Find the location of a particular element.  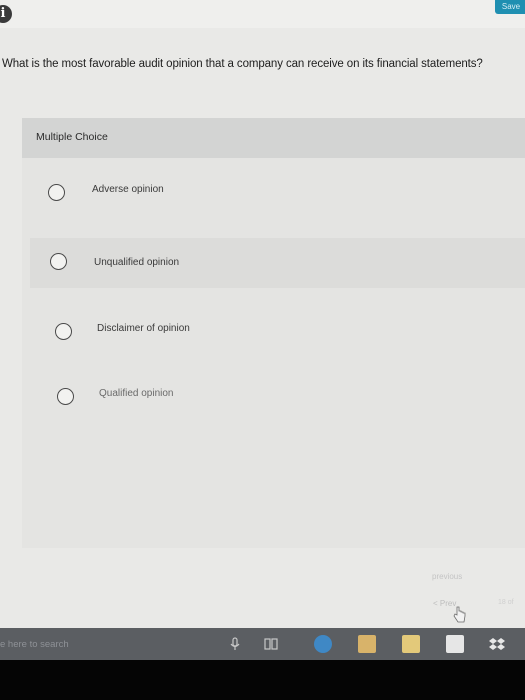

info-icon: i is located at coordinates (6, 14).